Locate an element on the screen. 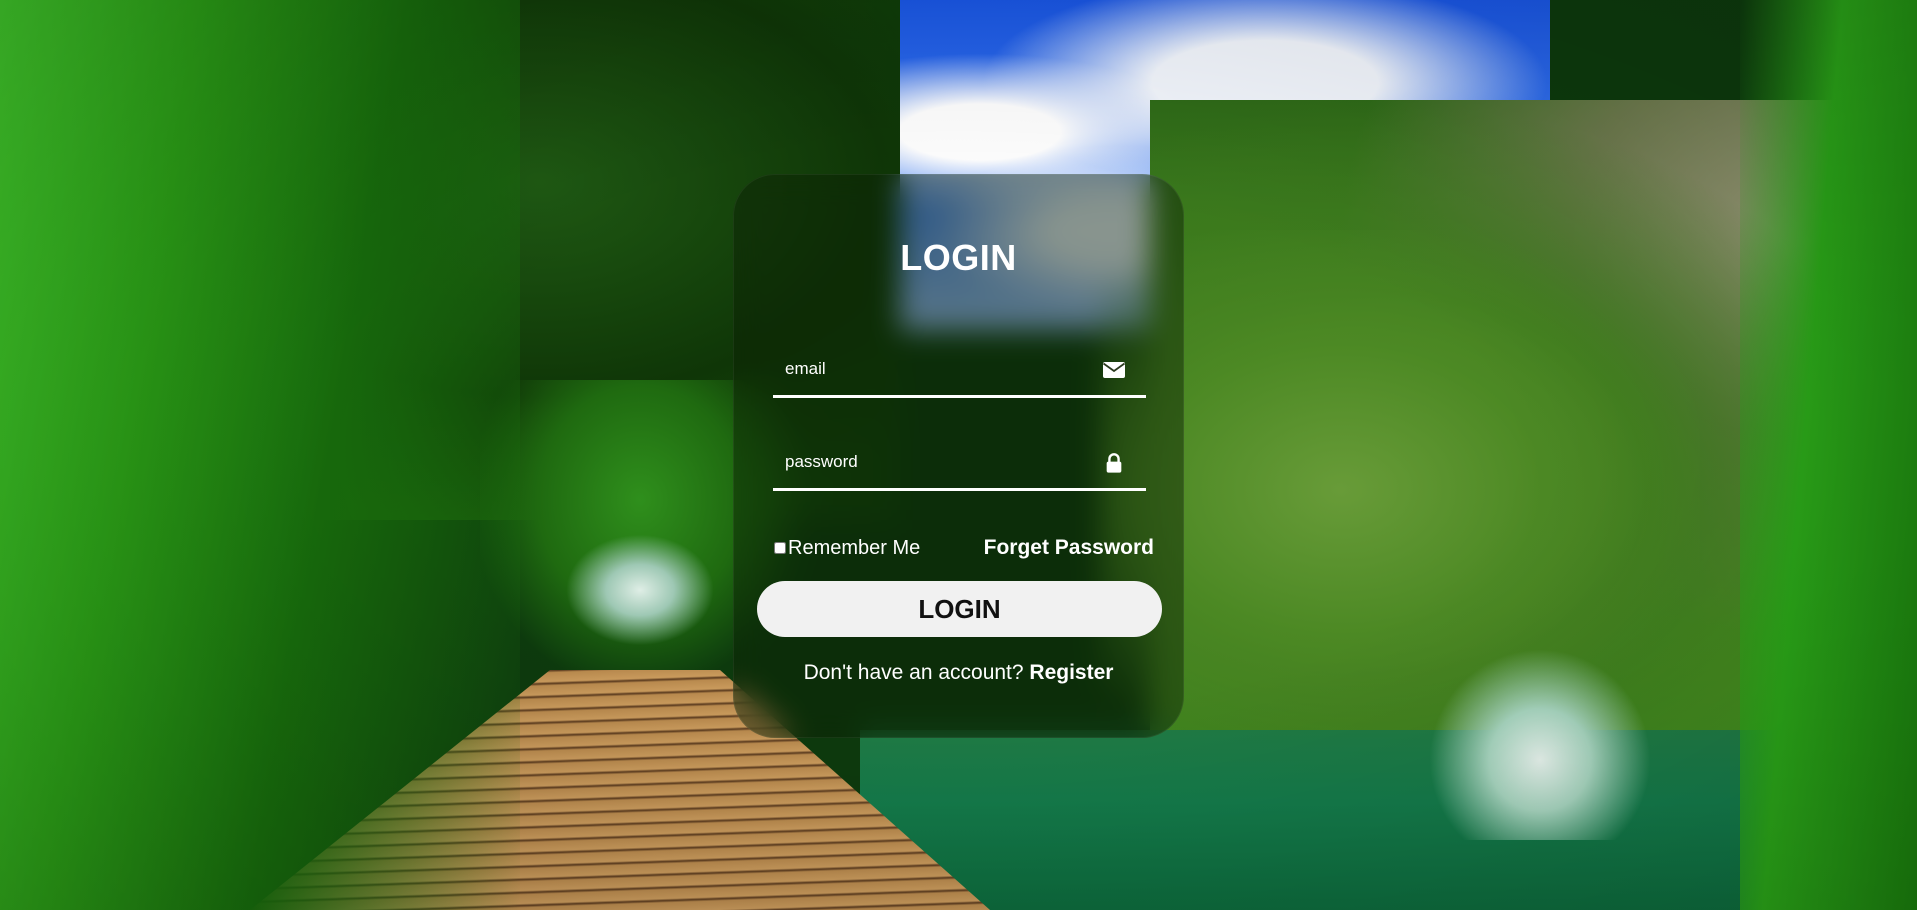  remember-me-label: Remember Me is located at coordinates (854, 547).